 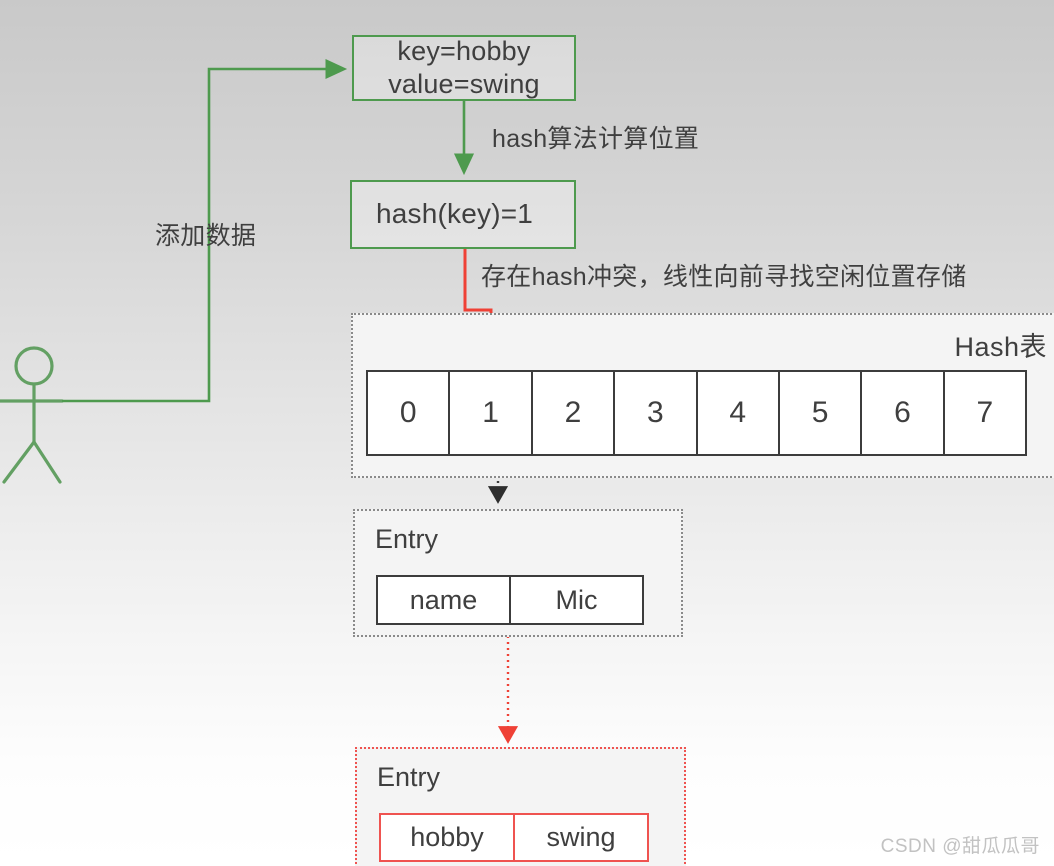 What do you see at coordinates (985, 413) in the screenshot?
I see `hash-slot: 7` at bounding box center [985, 413].